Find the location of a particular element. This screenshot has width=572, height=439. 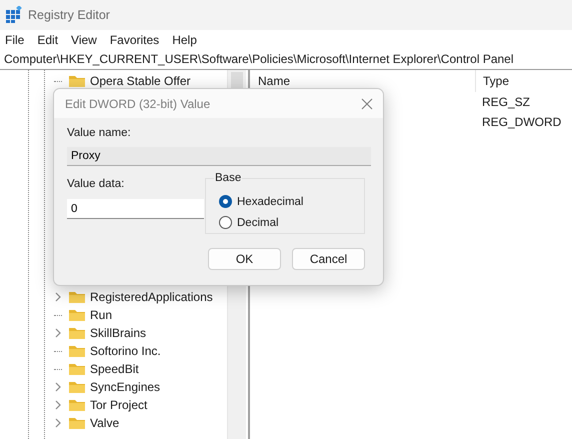

column-header: Type is located at coordinates (493, 81).